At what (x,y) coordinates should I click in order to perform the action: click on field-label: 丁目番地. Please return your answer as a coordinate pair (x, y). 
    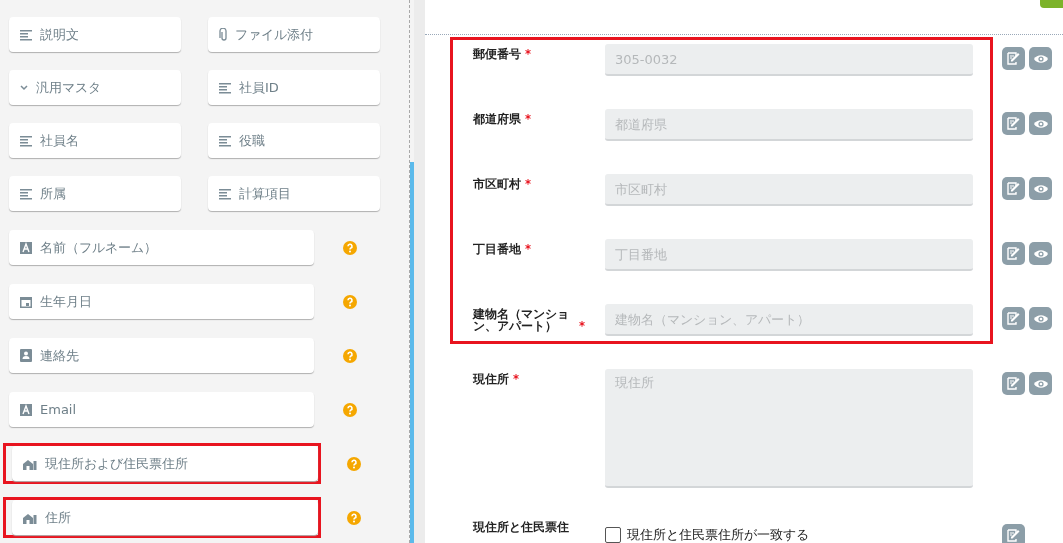
    Looking at the image, I should click on (497, 249).